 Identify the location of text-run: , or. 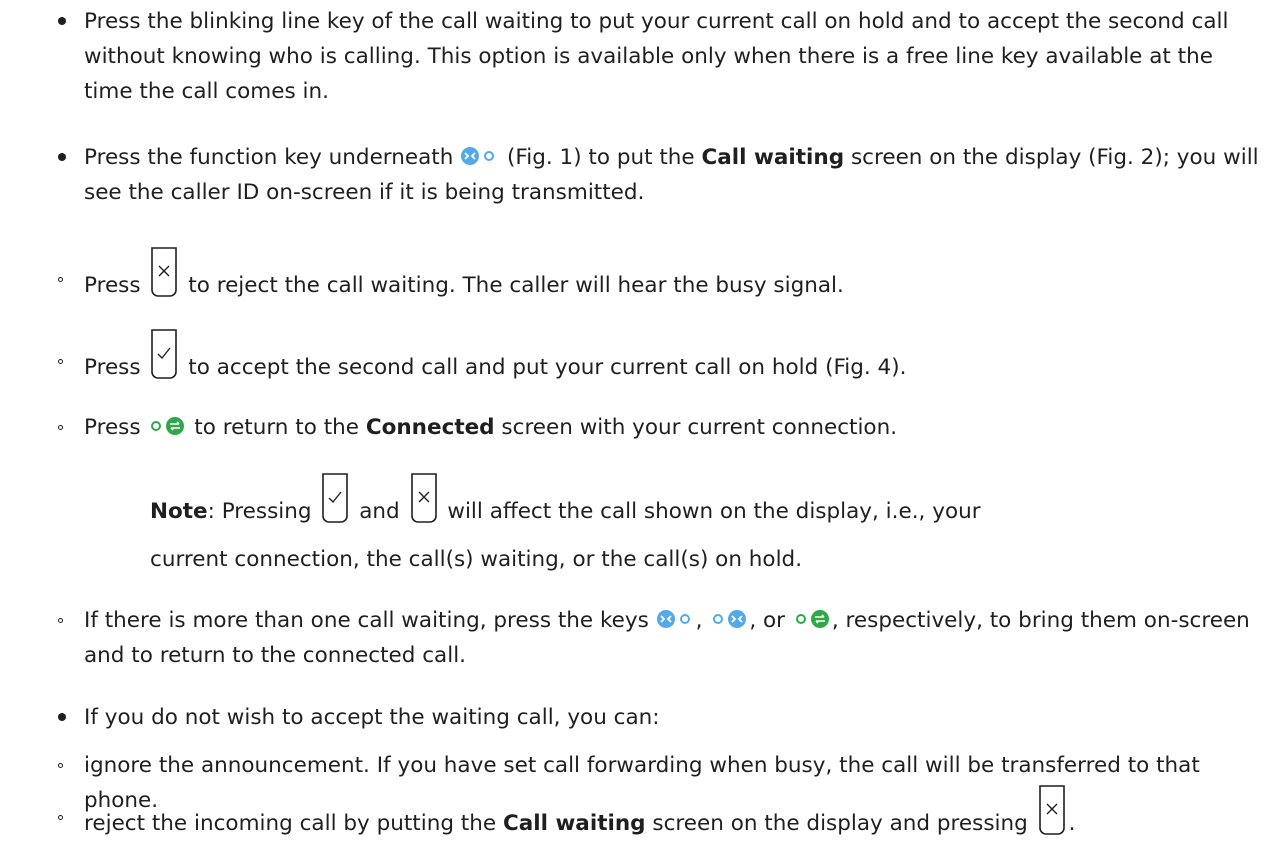
(767, 620).